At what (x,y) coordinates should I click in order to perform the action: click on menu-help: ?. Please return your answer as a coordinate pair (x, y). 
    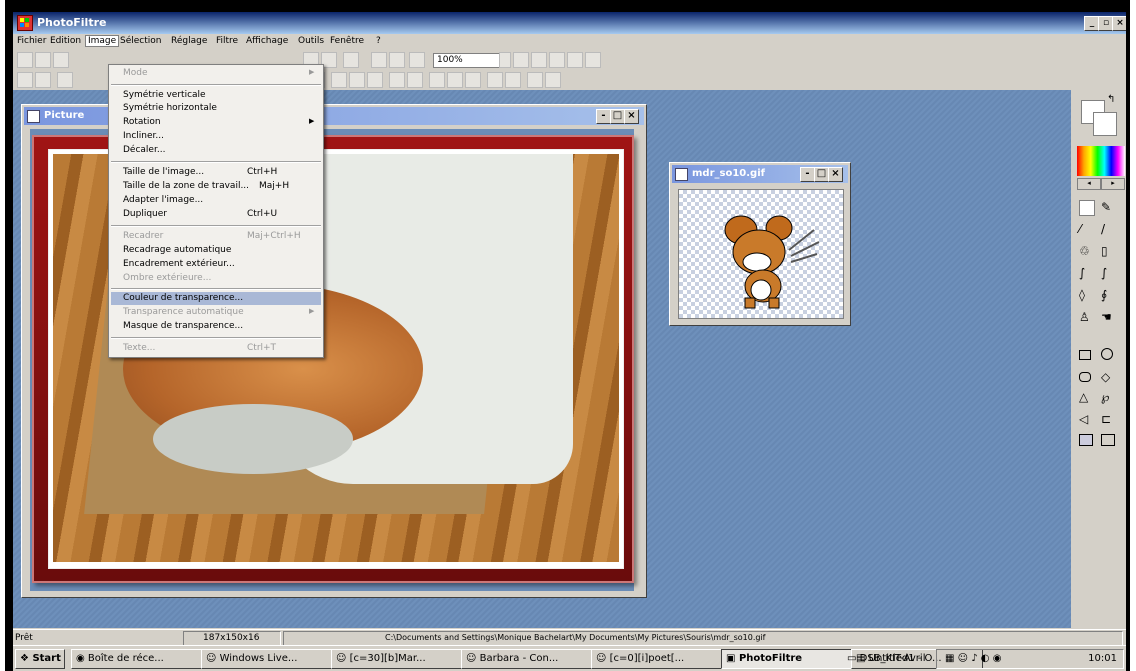
    Looking at the image, I should click on (378, 41).